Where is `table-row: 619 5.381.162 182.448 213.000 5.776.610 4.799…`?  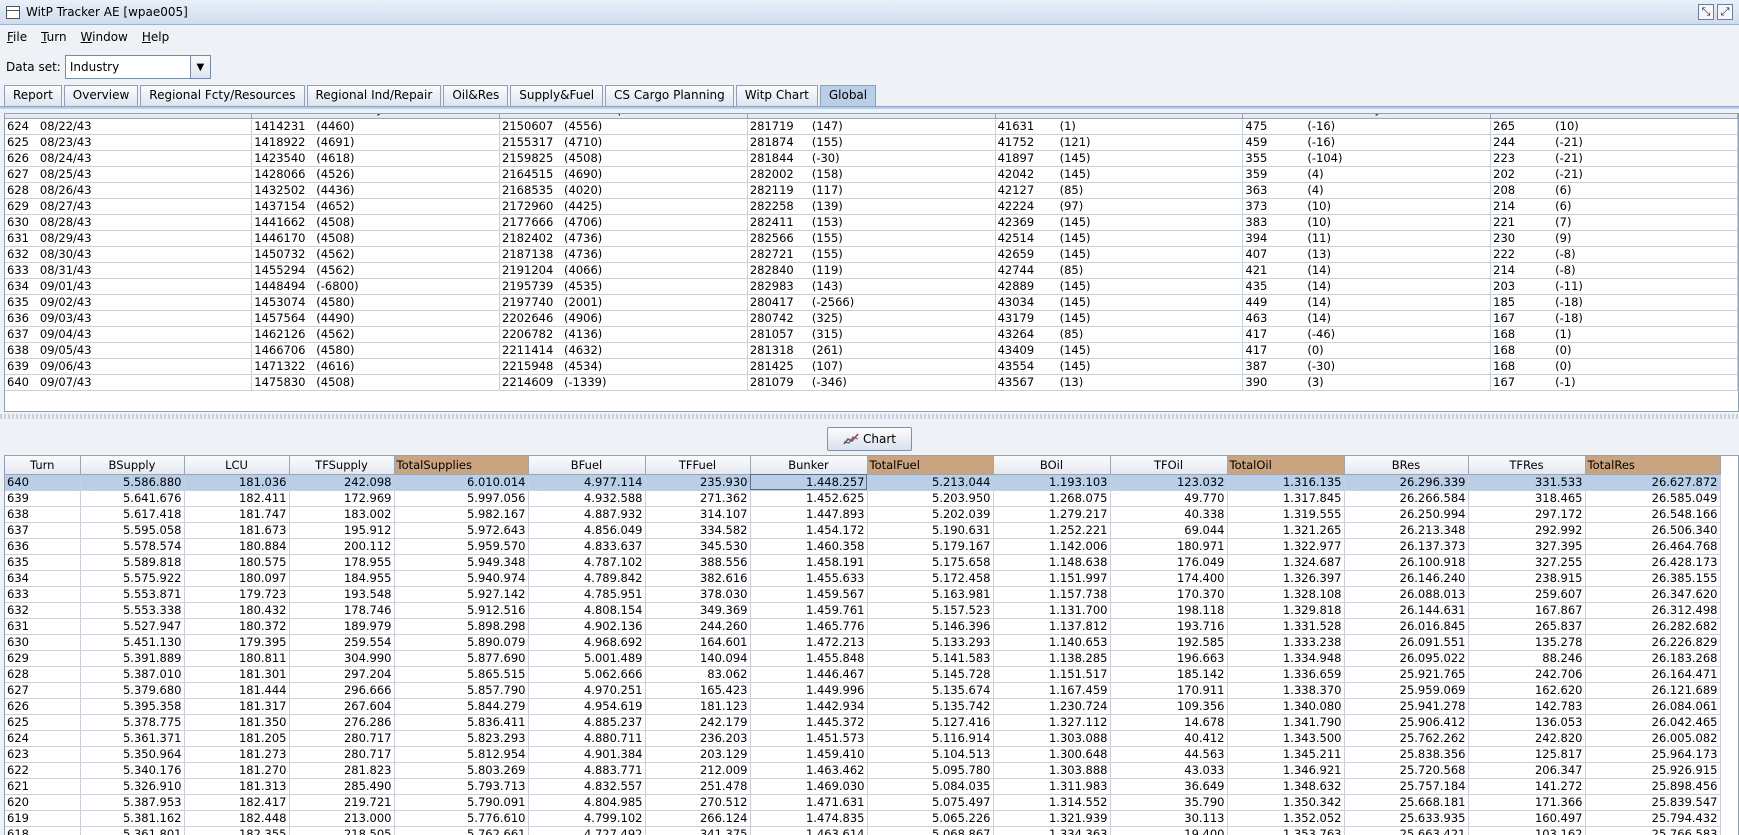
table-row: 619 5.381.162 182.448 213.000 5.776.610 4.799… is located at coordinates (863, 818).